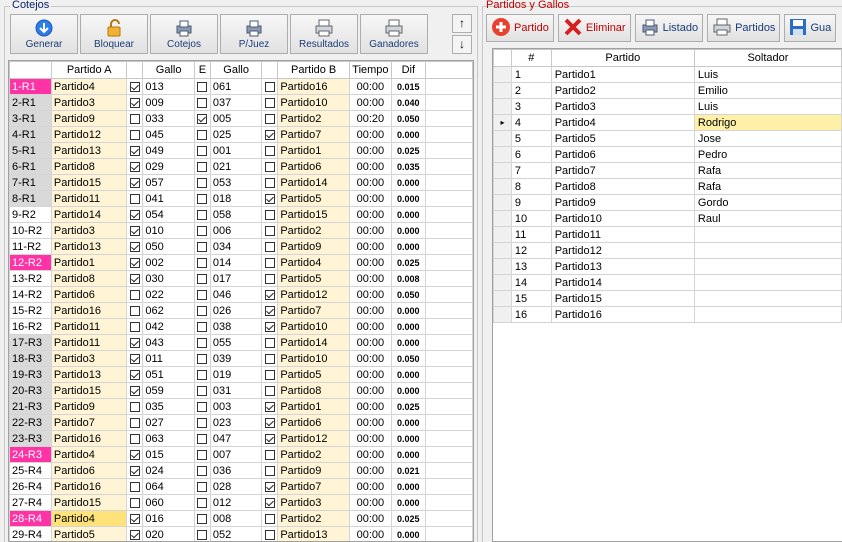 This screenshot has width=842, height=542. Describe the element at coordinates (89, 198) in the screenshot. I see `partido-a-cell: Partido11` at that location.